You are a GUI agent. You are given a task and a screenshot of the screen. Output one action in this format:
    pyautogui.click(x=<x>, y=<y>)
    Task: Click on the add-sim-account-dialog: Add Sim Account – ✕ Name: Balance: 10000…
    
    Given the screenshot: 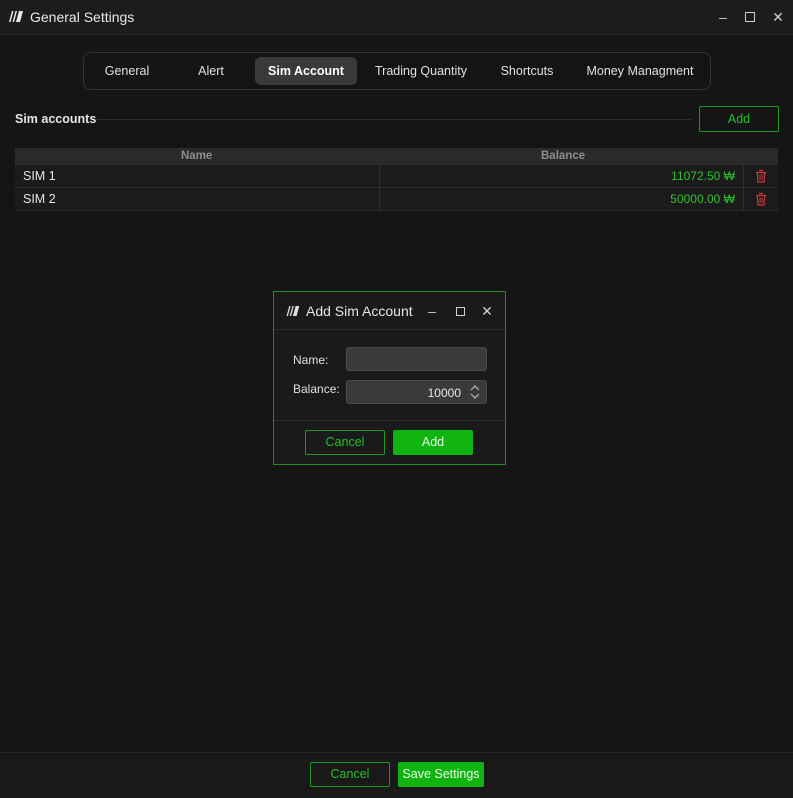 What is the action you would take?
    pyautogui.click(x=389, y=378)
    